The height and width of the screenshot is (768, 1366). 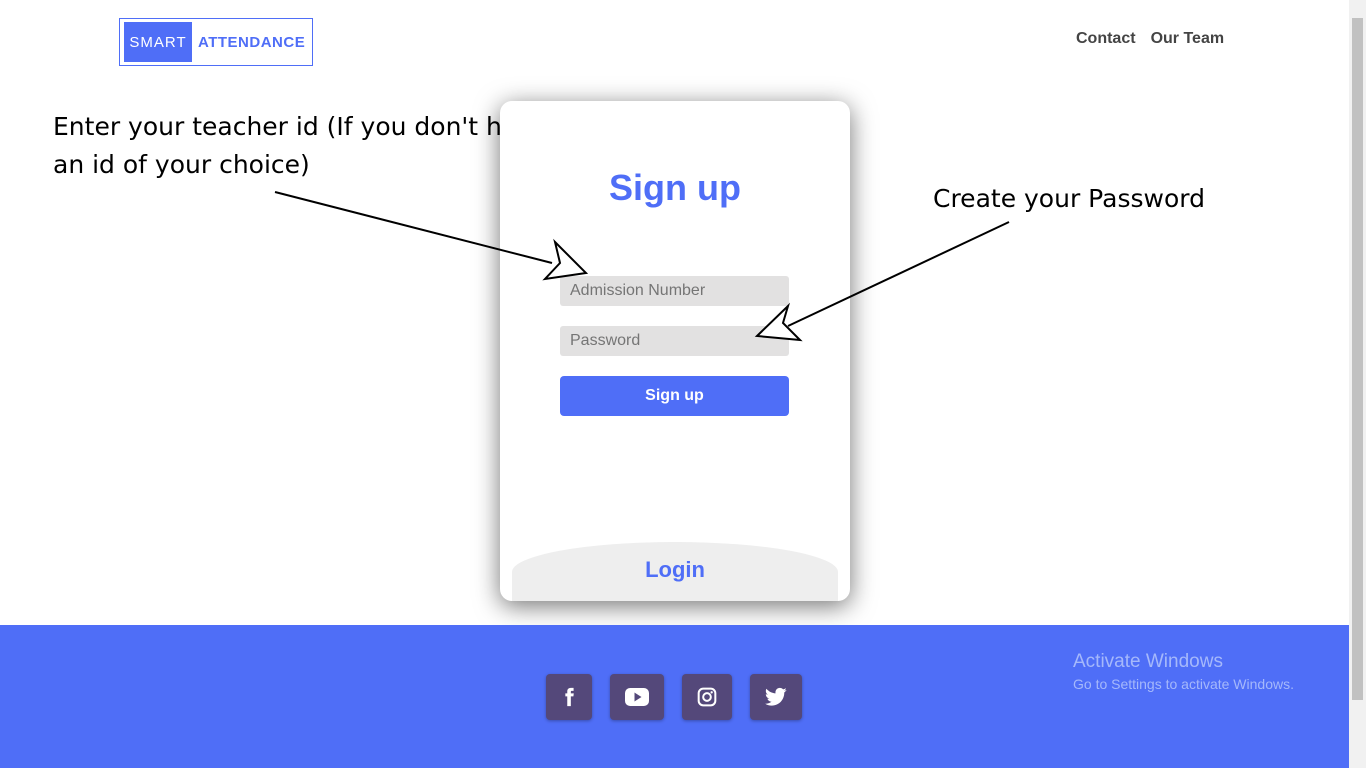 I want to click on password-input, so click(x=674, y=341).